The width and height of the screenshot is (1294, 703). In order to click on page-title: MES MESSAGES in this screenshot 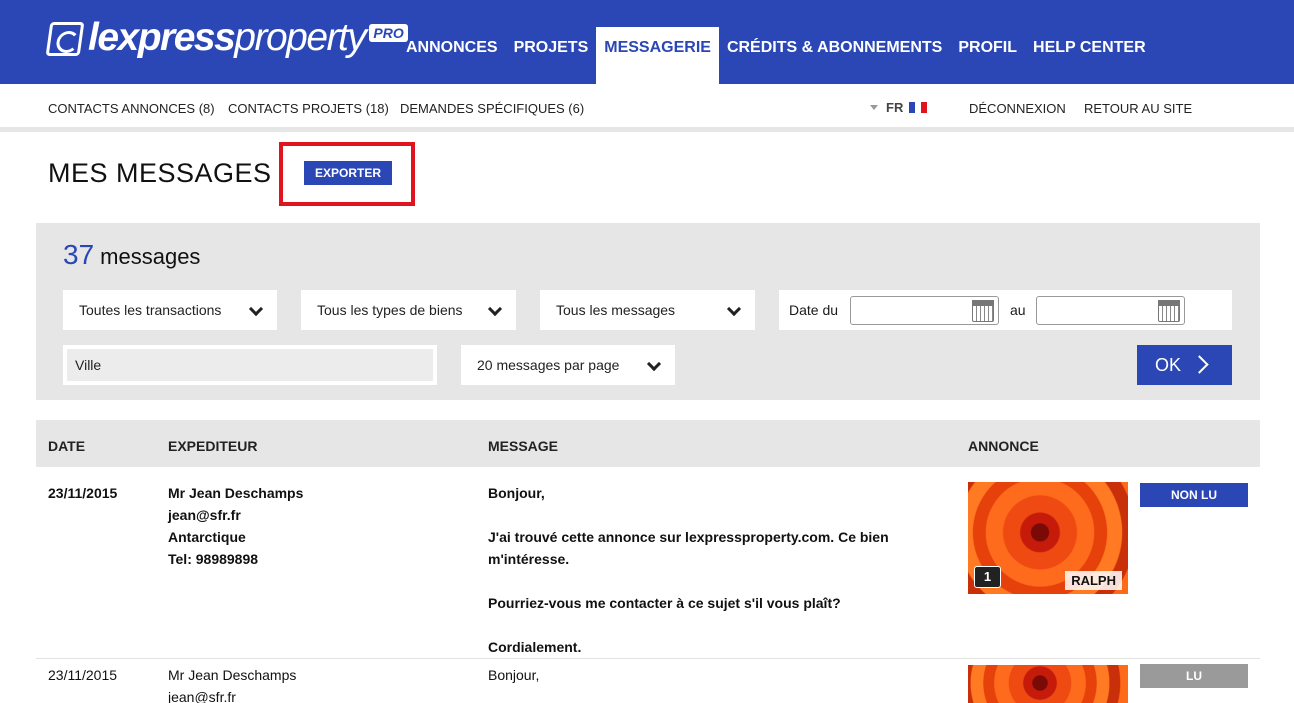, I will do `click(160, 173)`.